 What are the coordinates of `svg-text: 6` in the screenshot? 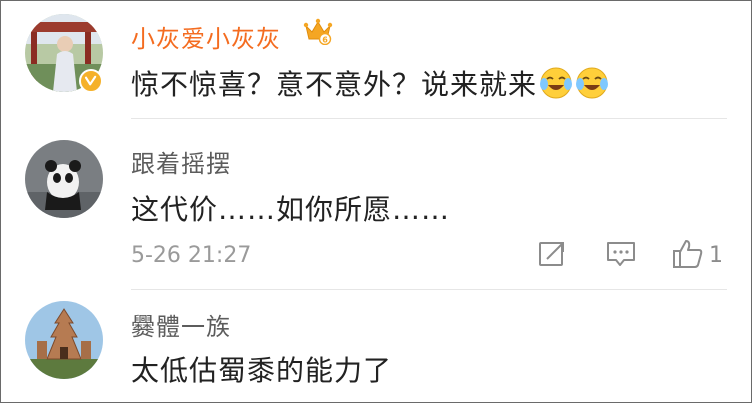 It's located at (325, 40).